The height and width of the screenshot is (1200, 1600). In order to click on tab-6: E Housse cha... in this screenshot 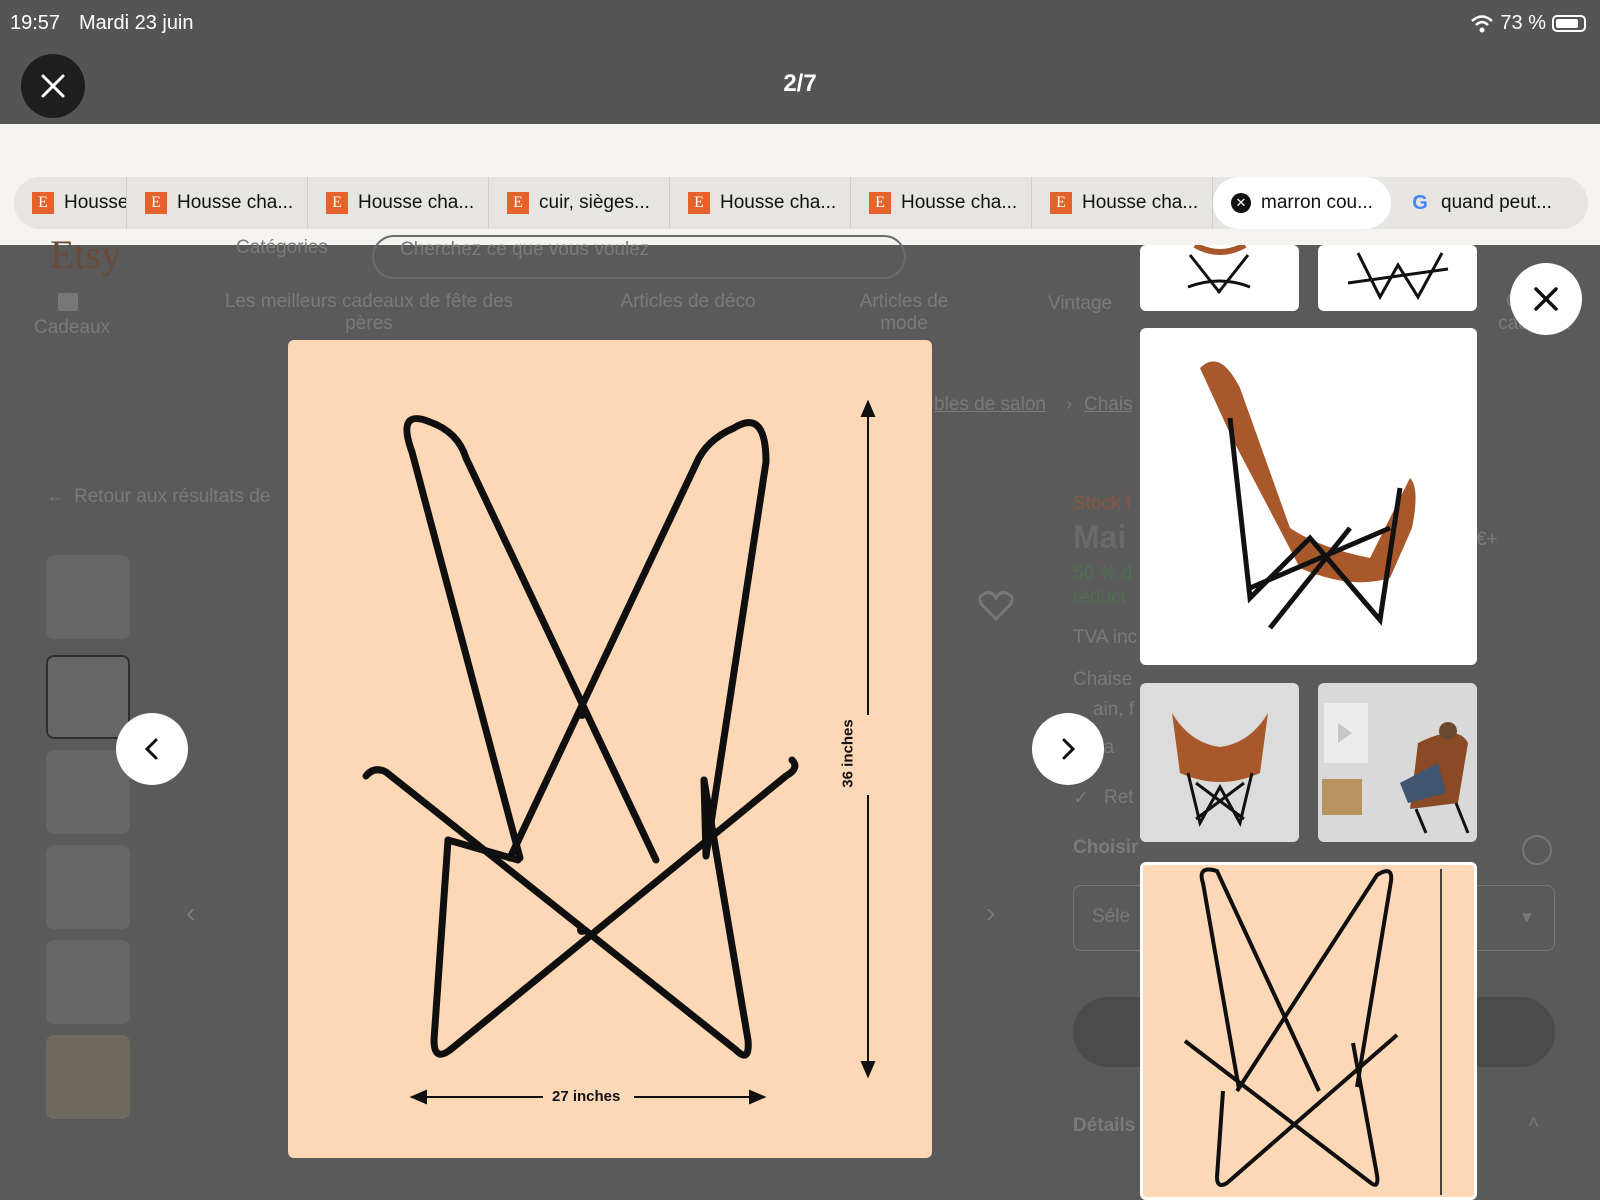, I will do `click(941, 203)`.